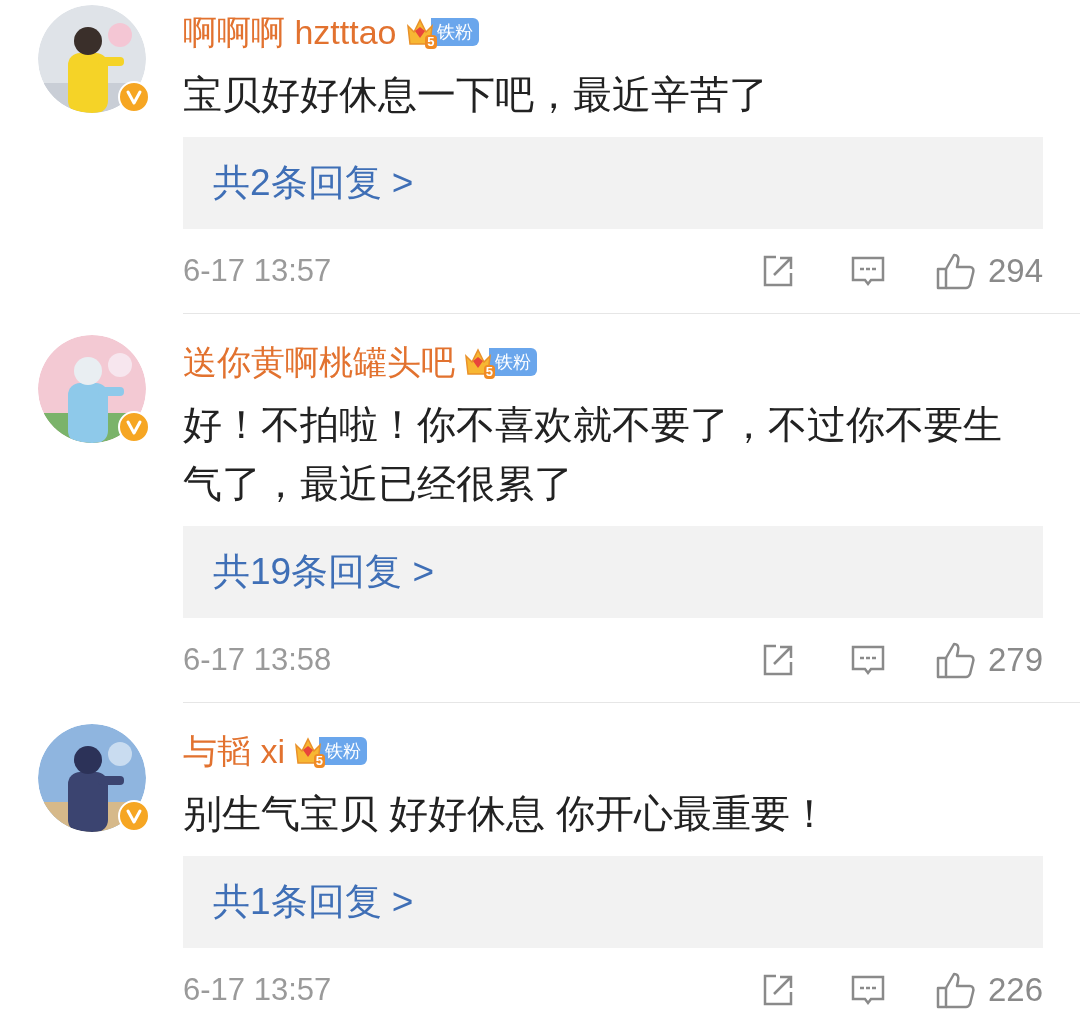 This screenshot has width=1080, height=1020. Describe the element at coordinates (1015, 271) in the screenshot. I see `like-count: 294` at that location.